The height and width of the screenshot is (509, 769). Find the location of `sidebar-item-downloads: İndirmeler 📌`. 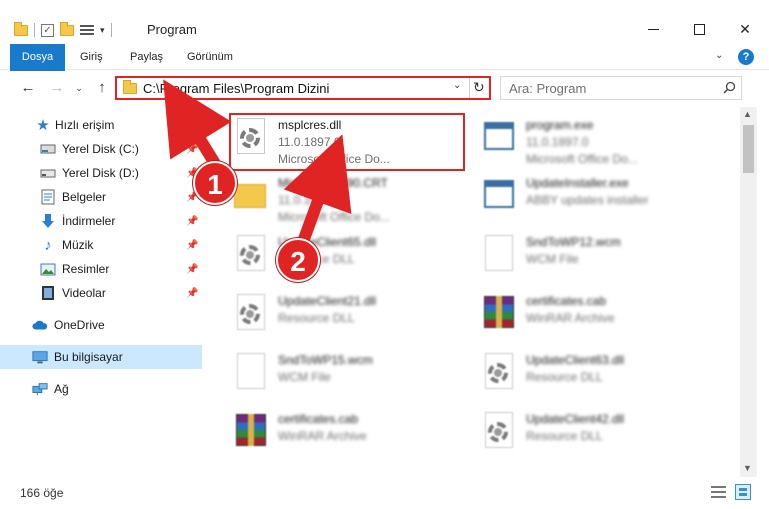

sidebar-item-downloads: İndirmeler 📌 is located at coordinates (101, 221).